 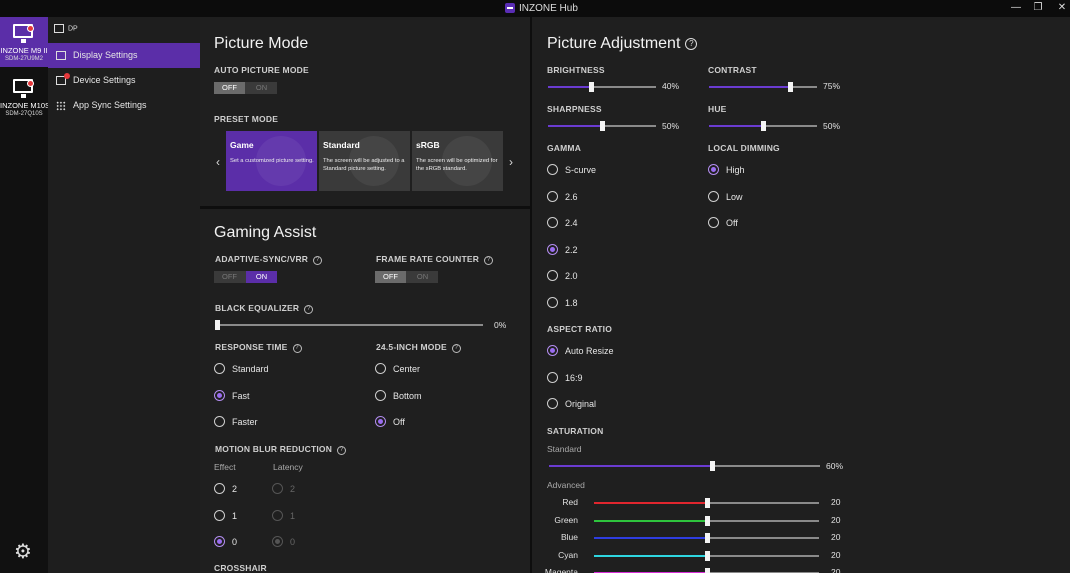 What do you see at coordinates (61, 55) in the screenshot?
I see `display-icon` at bounding box center [61, 55].